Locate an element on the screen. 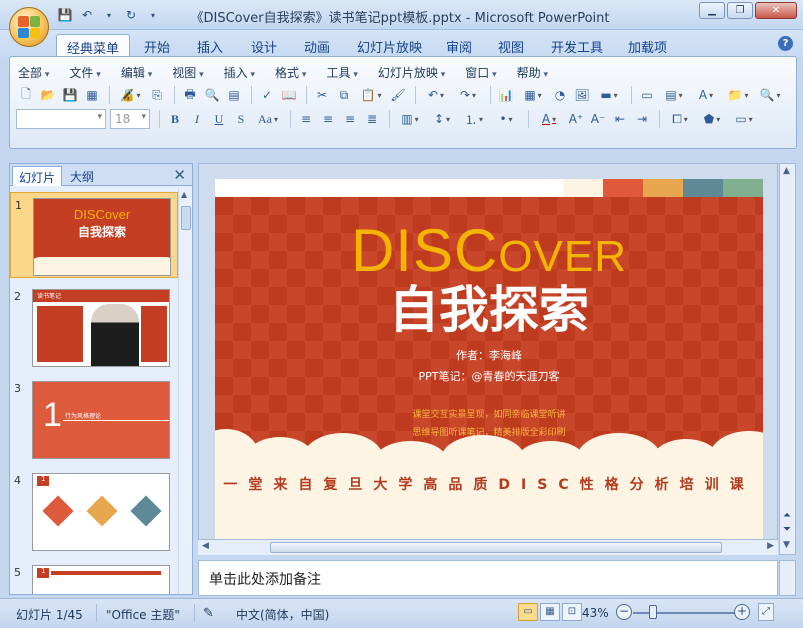 The height and width of the screenshot is (628, 803). spelling-icon: ✓ is located at coordinates (267, 95).